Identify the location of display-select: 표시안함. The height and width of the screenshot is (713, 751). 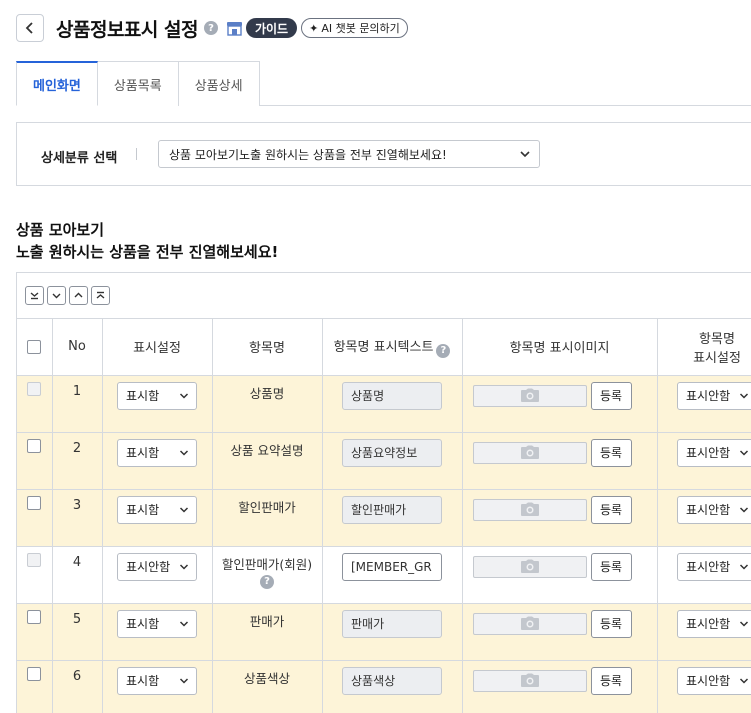
(157, 566).